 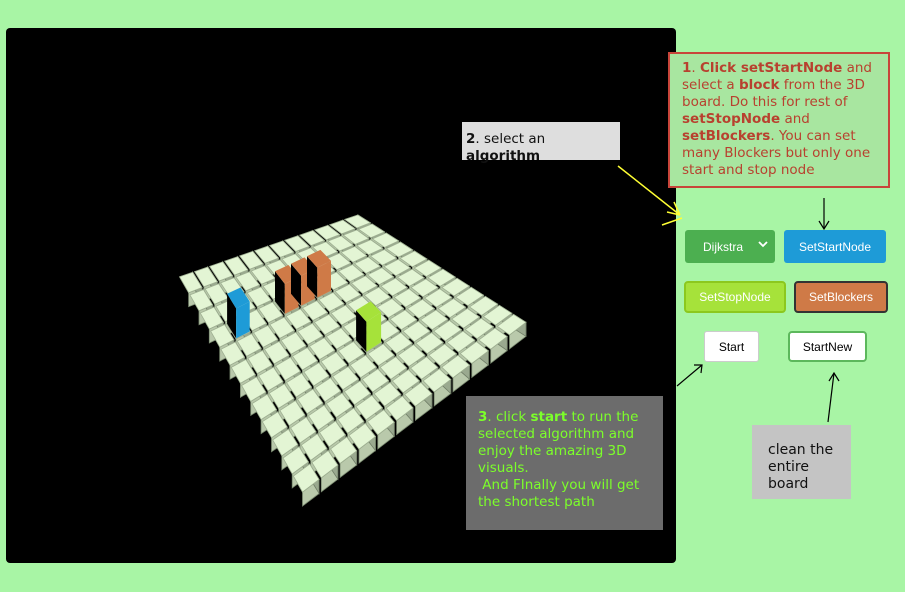 I want to click on step2-note: 2. select an algorithm, so click(x=541, y=143).